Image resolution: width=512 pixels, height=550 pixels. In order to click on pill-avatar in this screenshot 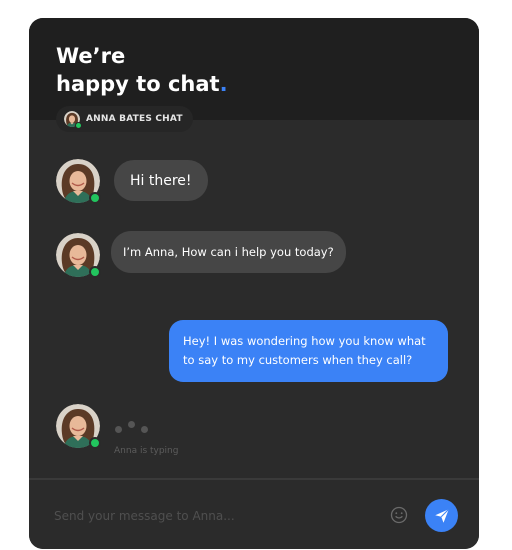, I will do `click(73, 120)`.